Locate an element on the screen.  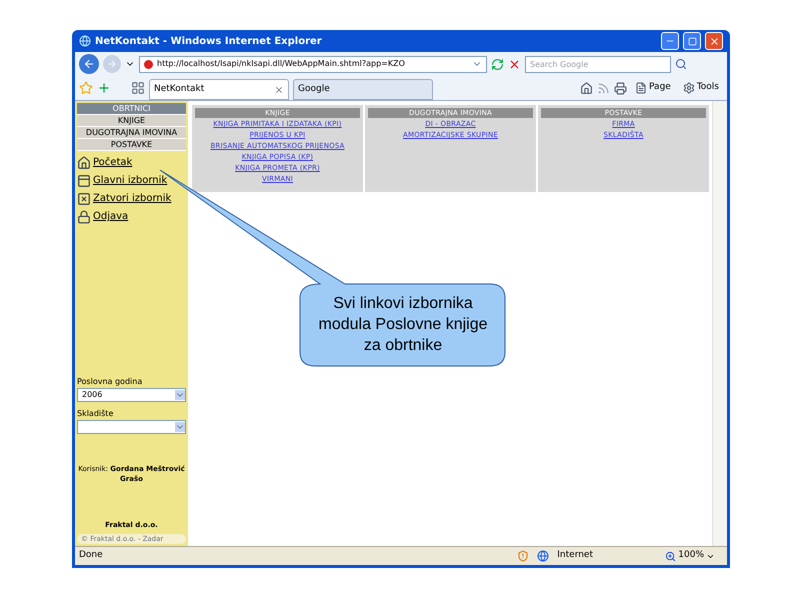
back-arrow-icon is located at coordinates (89, 64).